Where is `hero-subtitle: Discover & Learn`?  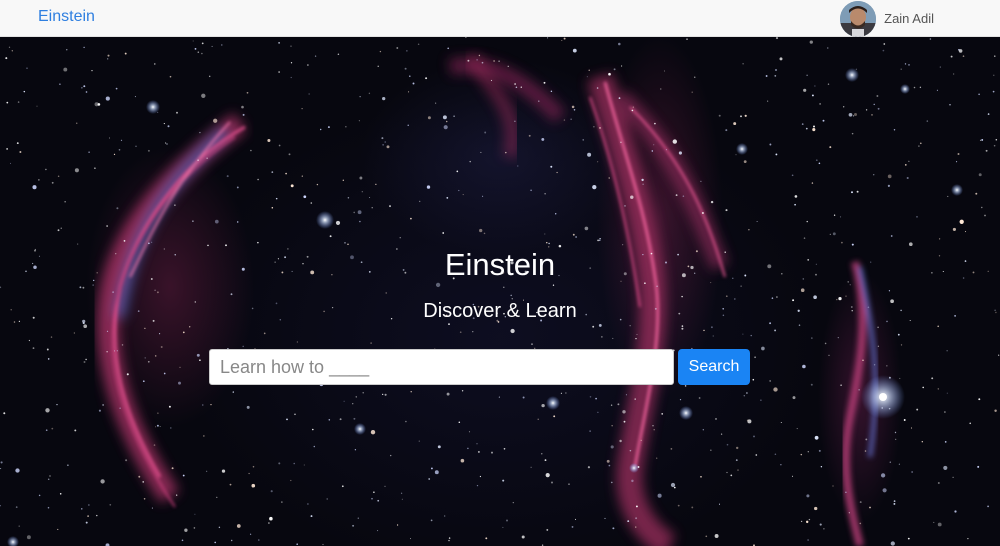 hero-subtitle: Discover & Learn is located at coordinates (500, 311).